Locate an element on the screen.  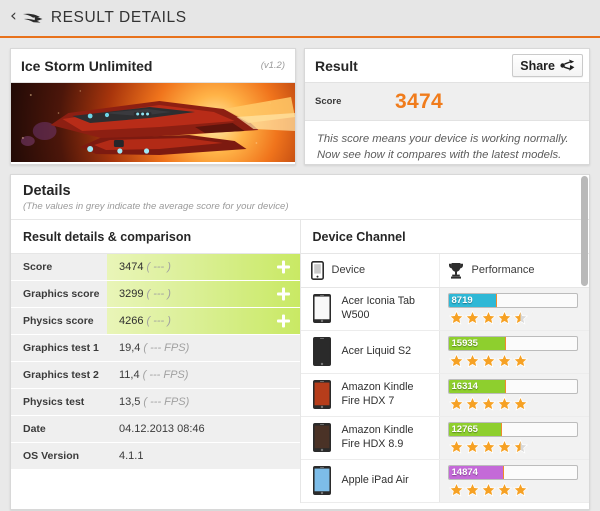
detail-row: Graphics test 2 11,4( --- FPS) is located at coordinates (155, 375).